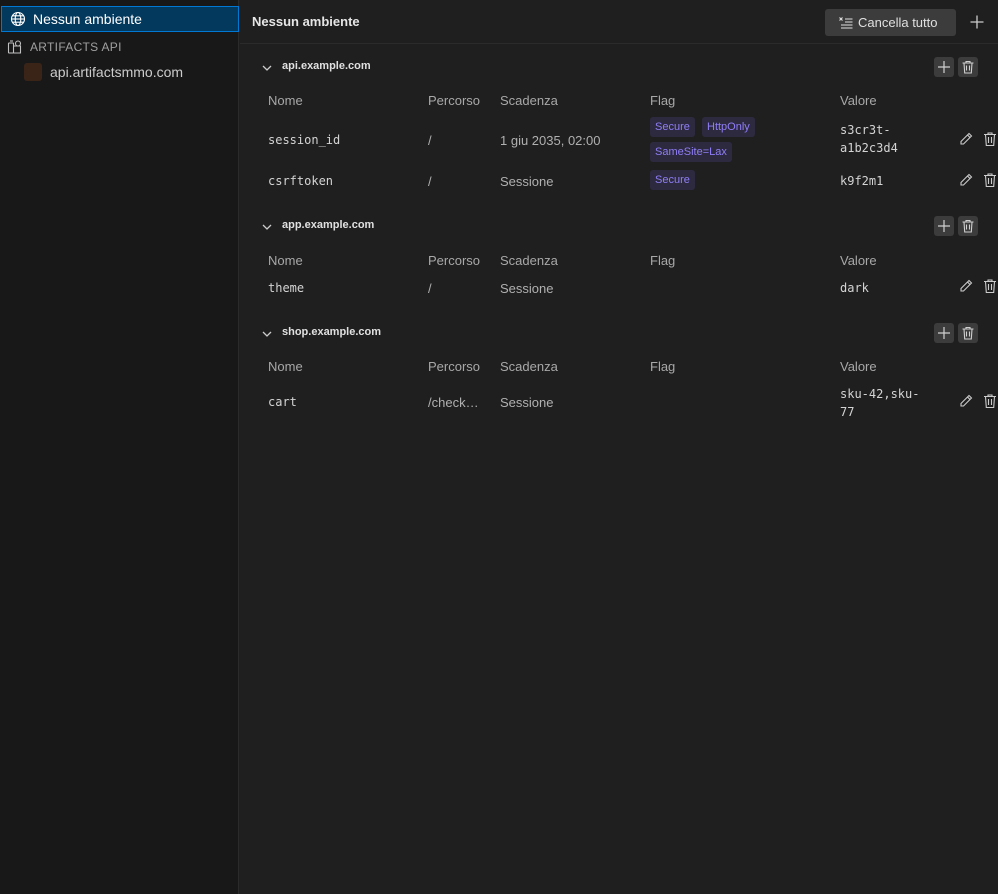  I want to click on sidebar-item-api-artifactsmmo: api.artifactsmmo.com, so click(119, 72).